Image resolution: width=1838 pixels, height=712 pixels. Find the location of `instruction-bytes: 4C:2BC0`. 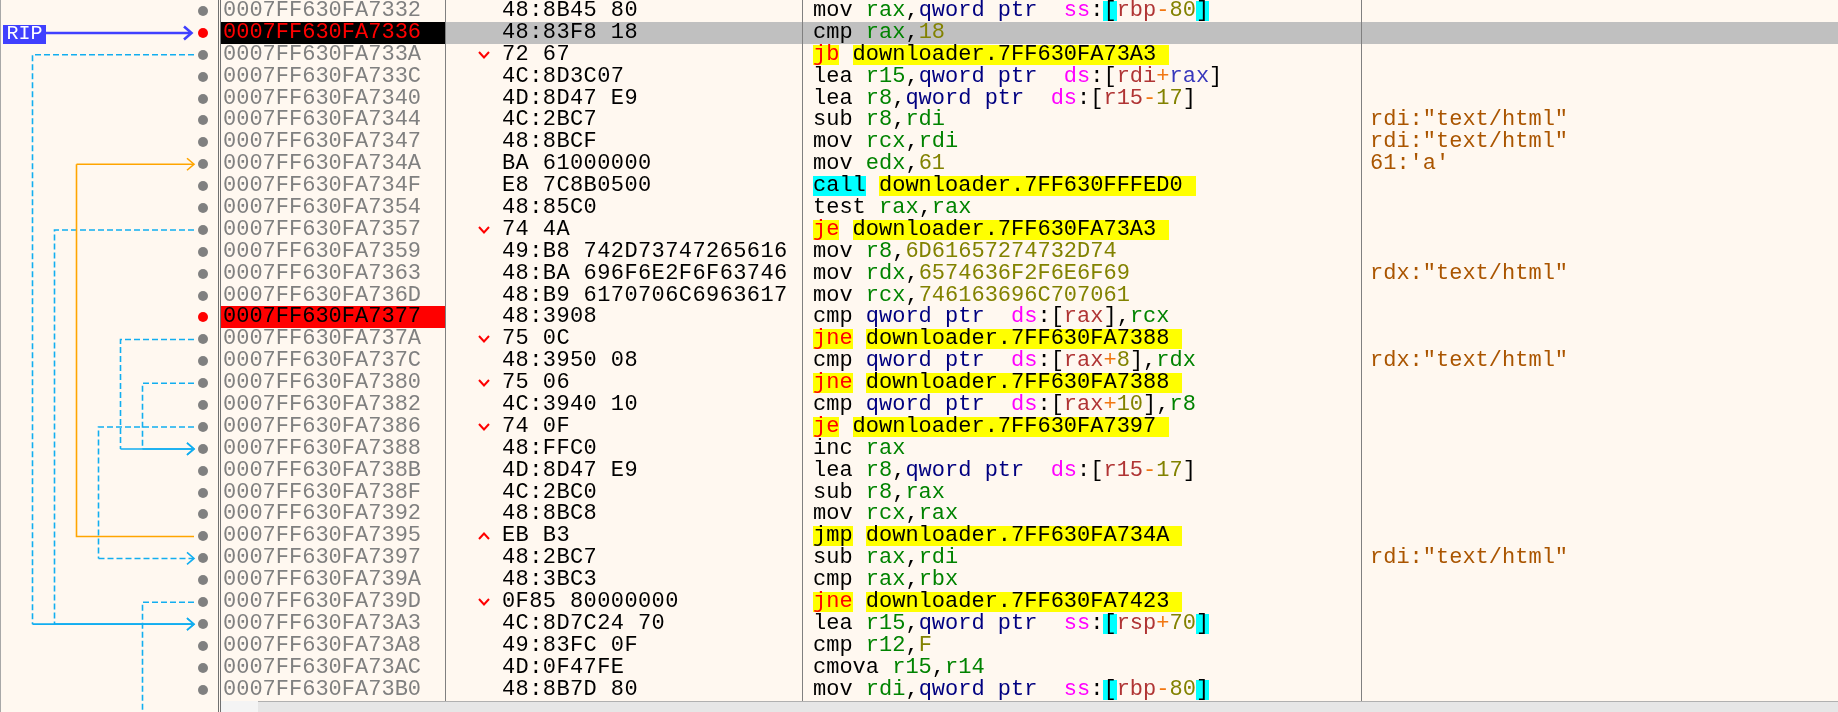

instruction-bytes: 4C:2BC0 is located at coordinates (550, 492).